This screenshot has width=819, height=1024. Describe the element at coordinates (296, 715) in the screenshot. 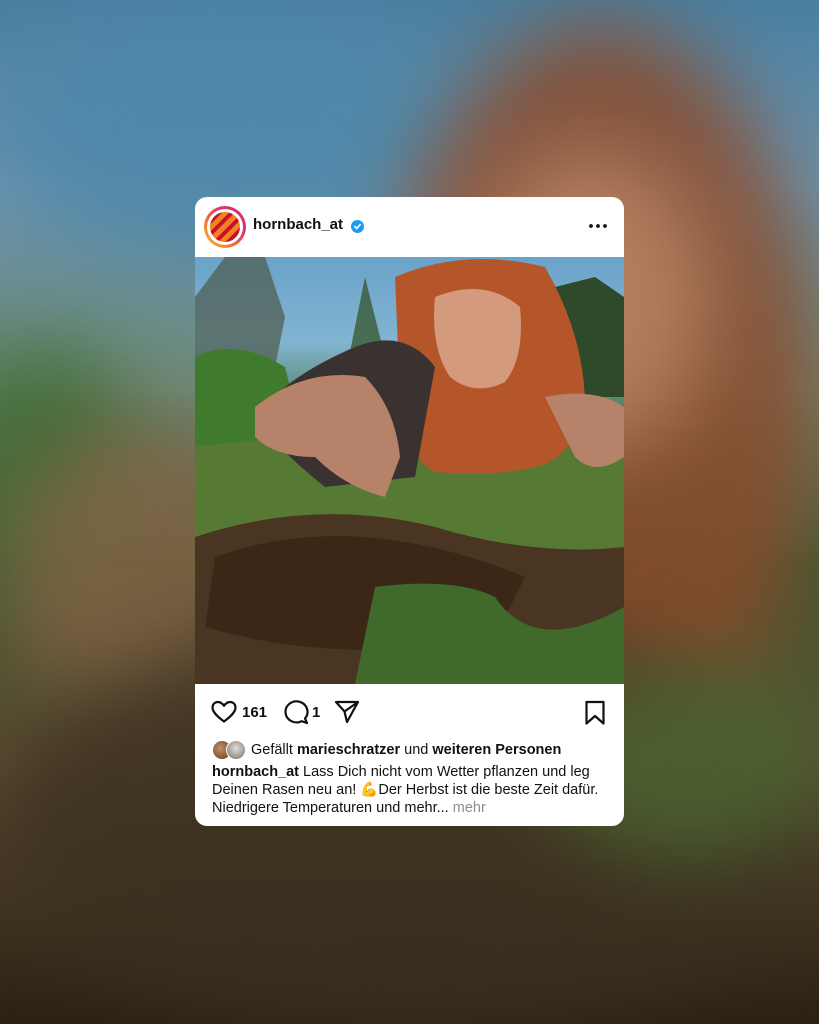

I see `comment-bubble-icon` at that location.